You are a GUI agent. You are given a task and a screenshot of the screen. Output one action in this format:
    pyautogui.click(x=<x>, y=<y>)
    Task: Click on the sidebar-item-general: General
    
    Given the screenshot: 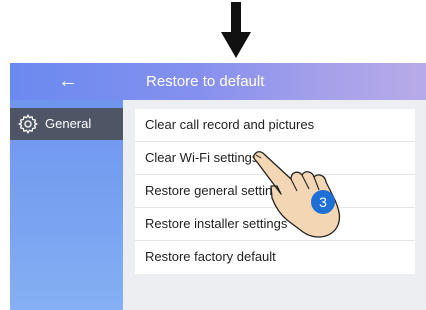 What is the action you would take?
    pyautogui.click(x=66, y=124)
    